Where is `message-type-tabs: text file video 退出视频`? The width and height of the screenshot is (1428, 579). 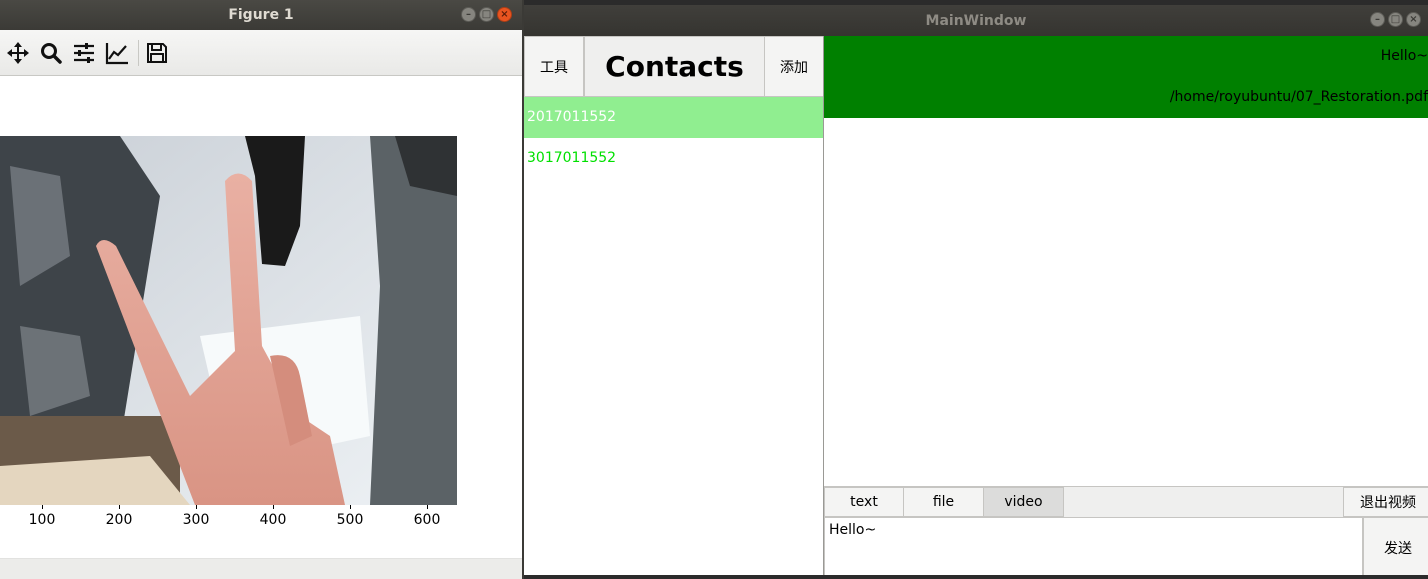
message-type-tabs: text file video 退出视频 is located at coordinates (1126, 501).